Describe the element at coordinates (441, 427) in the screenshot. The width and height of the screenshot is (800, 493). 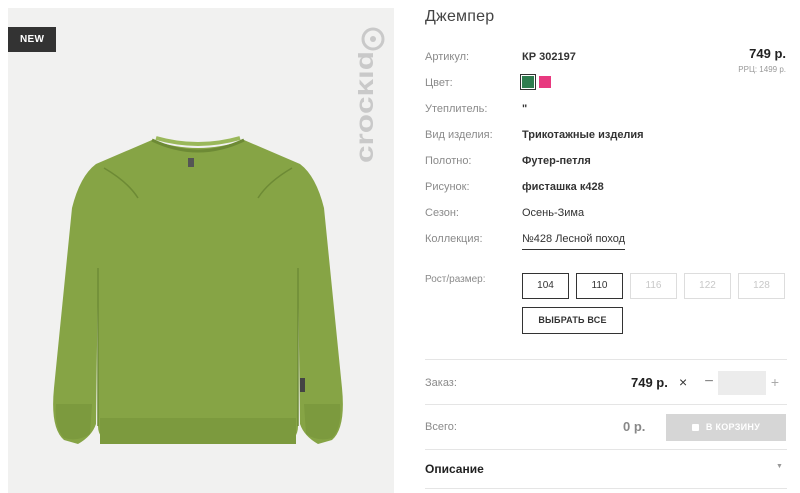
I see `total-label: Всего:` at that location.